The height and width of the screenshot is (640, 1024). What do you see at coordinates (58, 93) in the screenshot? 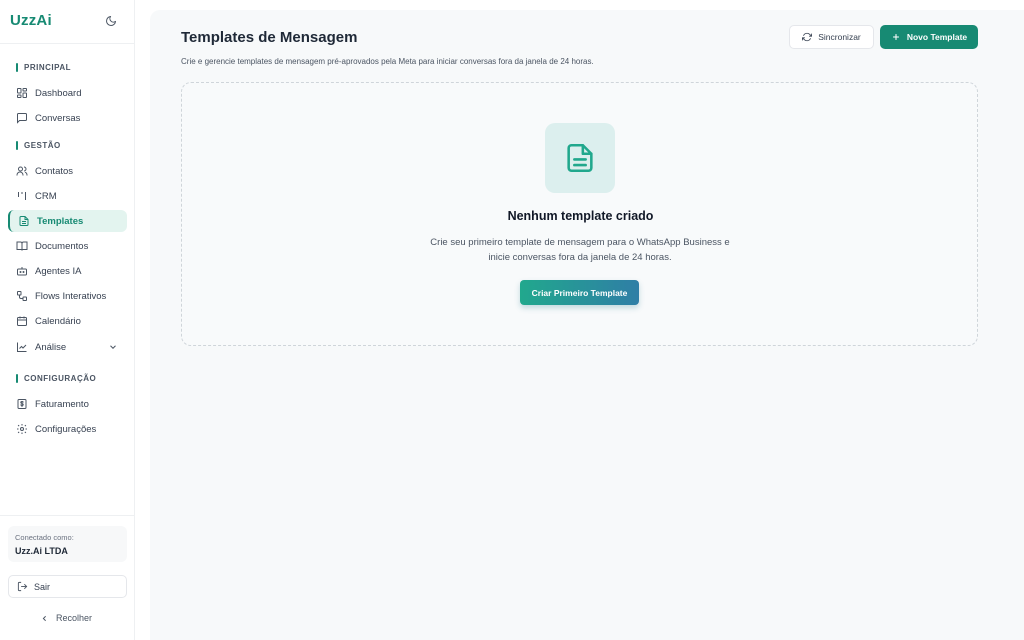
I see `sidebar-item-label: Dashboard` at bounding box center [58, 93].